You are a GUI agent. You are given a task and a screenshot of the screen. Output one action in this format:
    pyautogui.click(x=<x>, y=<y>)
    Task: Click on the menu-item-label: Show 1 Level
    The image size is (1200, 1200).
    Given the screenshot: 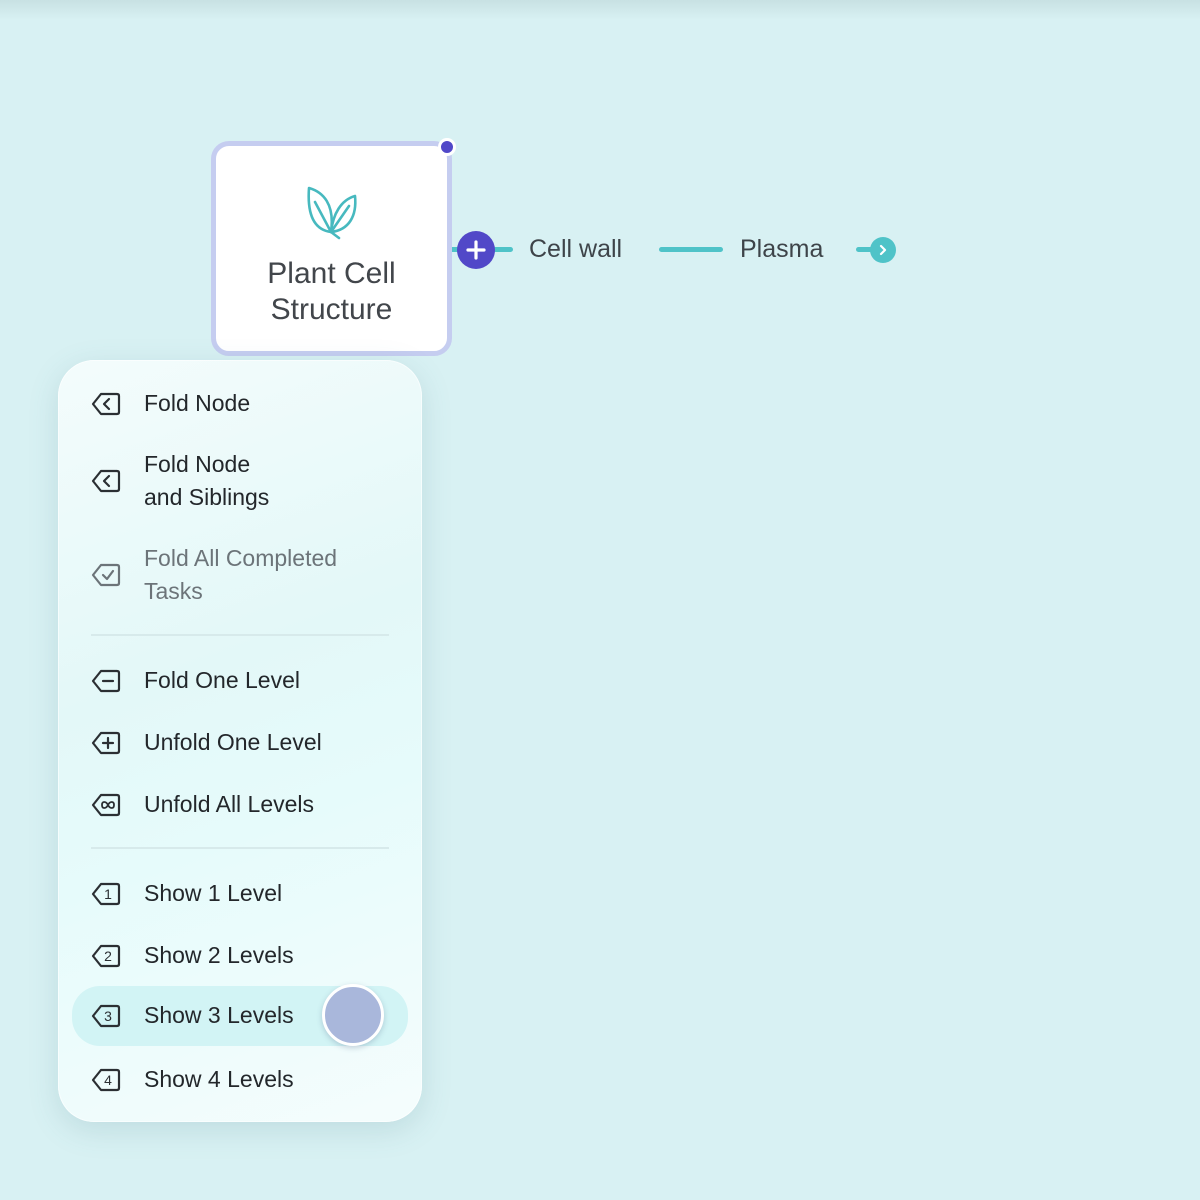 What is the action you would take?
    pyautogui.click(x=213, y=893)
    